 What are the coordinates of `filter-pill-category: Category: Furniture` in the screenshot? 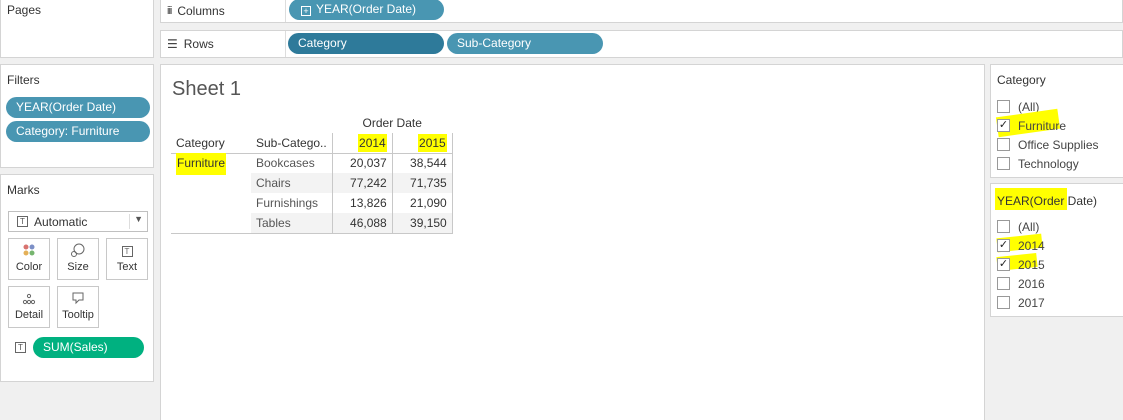 It's located at (78, 131).